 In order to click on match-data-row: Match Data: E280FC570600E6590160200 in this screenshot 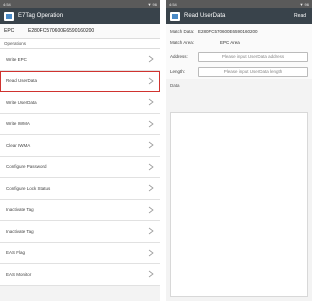, I will do `click(239, 31)`.